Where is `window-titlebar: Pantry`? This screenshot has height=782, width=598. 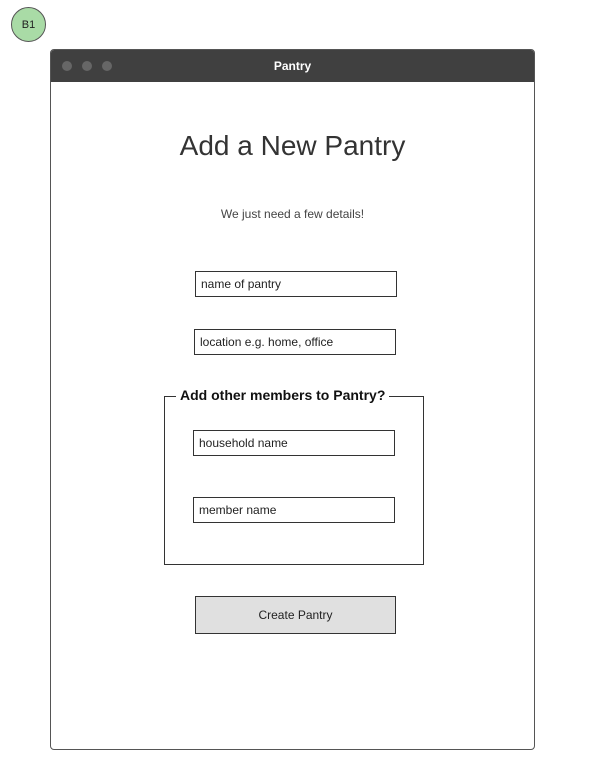 window-titlebar: Pantry is located at coordinates (292, 66).